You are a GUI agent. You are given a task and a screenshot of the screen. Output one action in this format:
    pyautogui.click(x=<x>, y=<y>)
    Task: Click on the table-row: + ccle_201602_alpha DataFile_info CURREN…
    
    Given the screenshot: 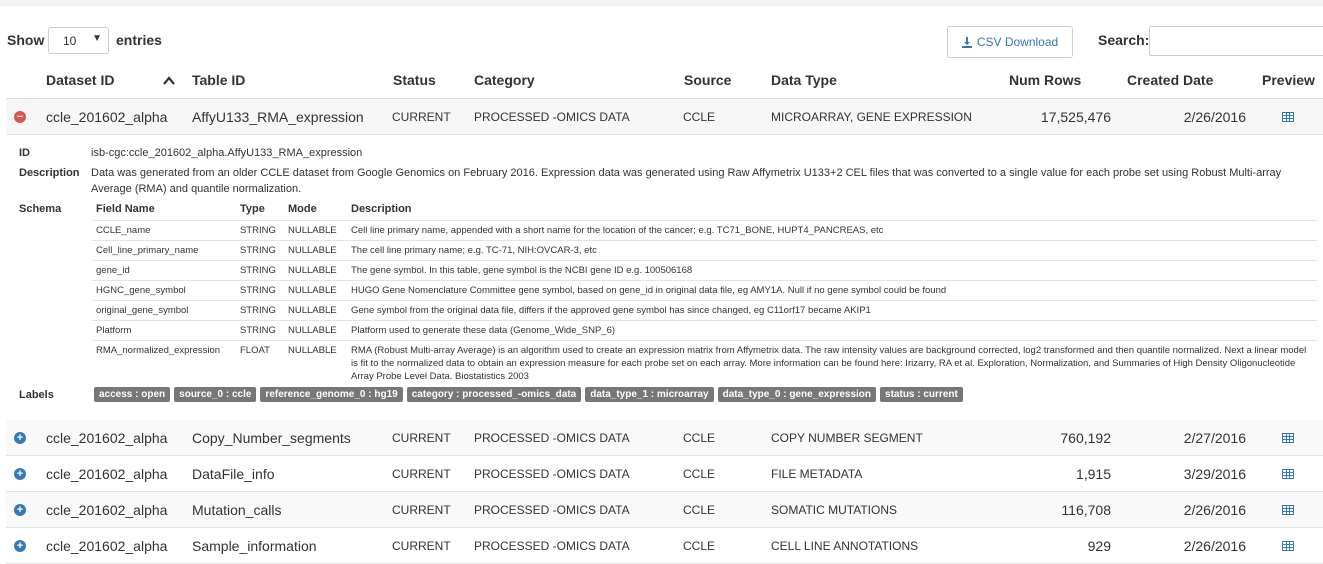 What is the action you would take?
    pyautogui.click(x=664, y=474)
    